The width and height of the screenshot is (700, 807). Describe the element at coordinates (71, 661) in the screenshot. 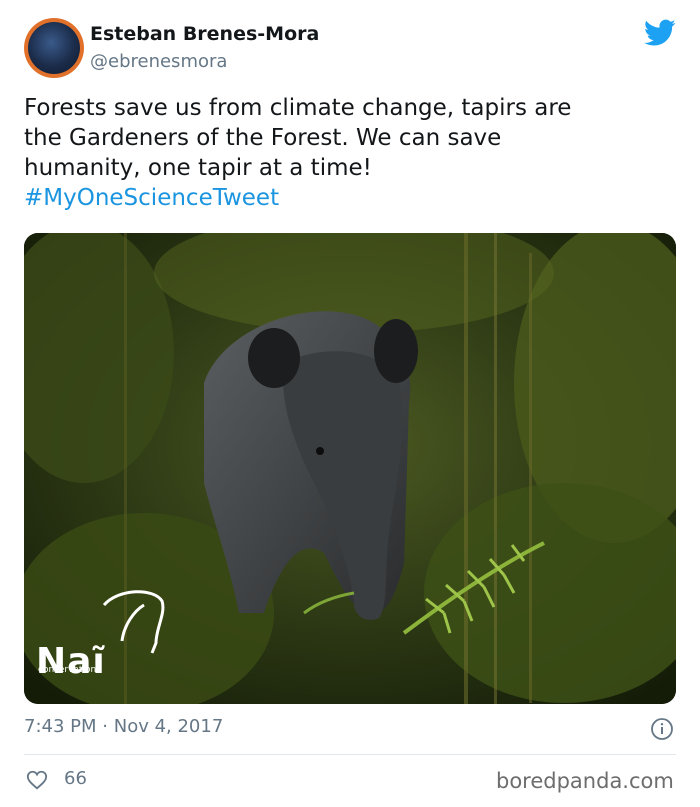

I see `photo-logo-text: Naĩ` at that location.